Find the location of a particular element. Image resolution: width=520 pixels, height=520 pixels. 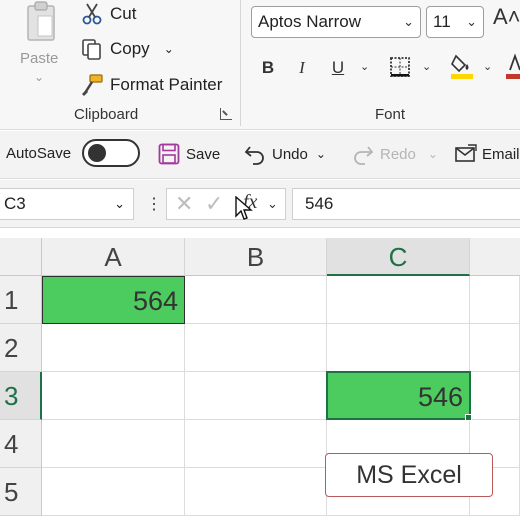

autosave-label: AutoSave is located at coordinates (39, 153).